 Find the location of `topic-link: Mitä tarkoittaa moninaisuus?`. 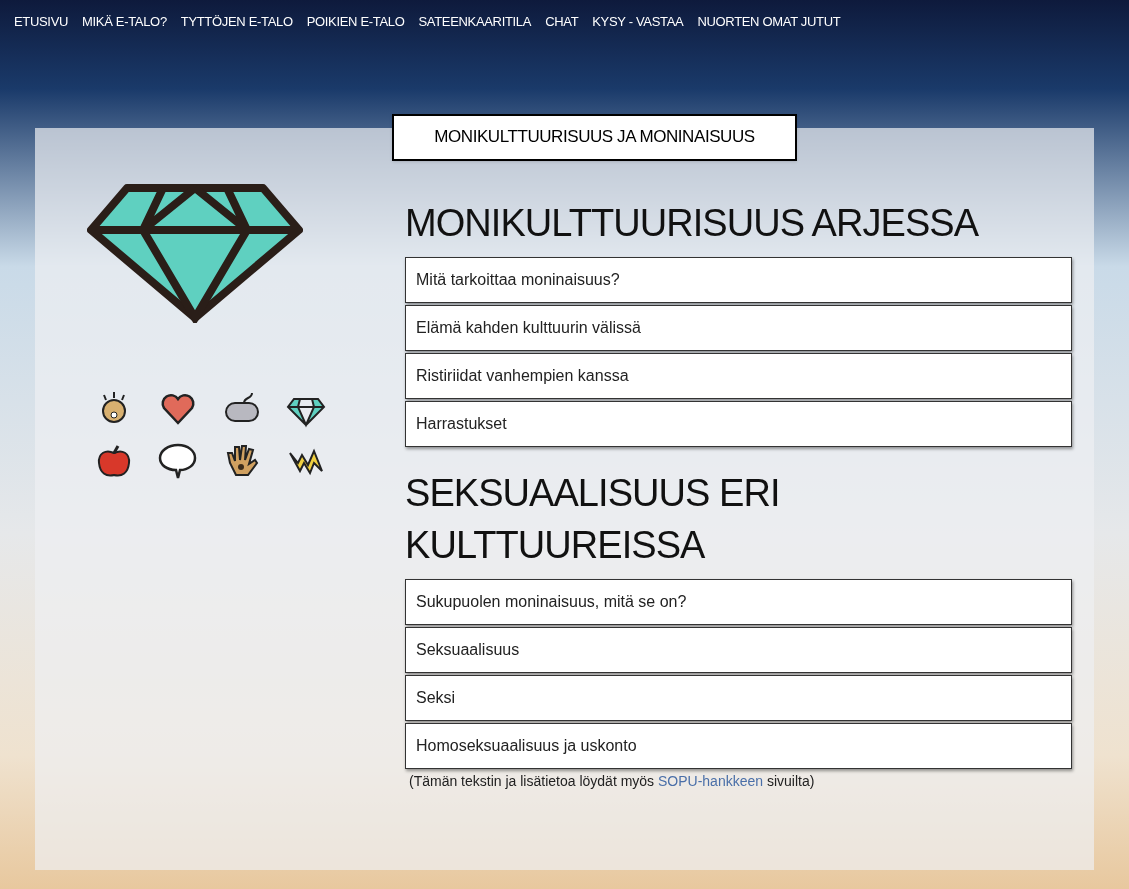

topic-link: Mitä tarkoittaa moninaisuus? is located at coordinates (738, 279).